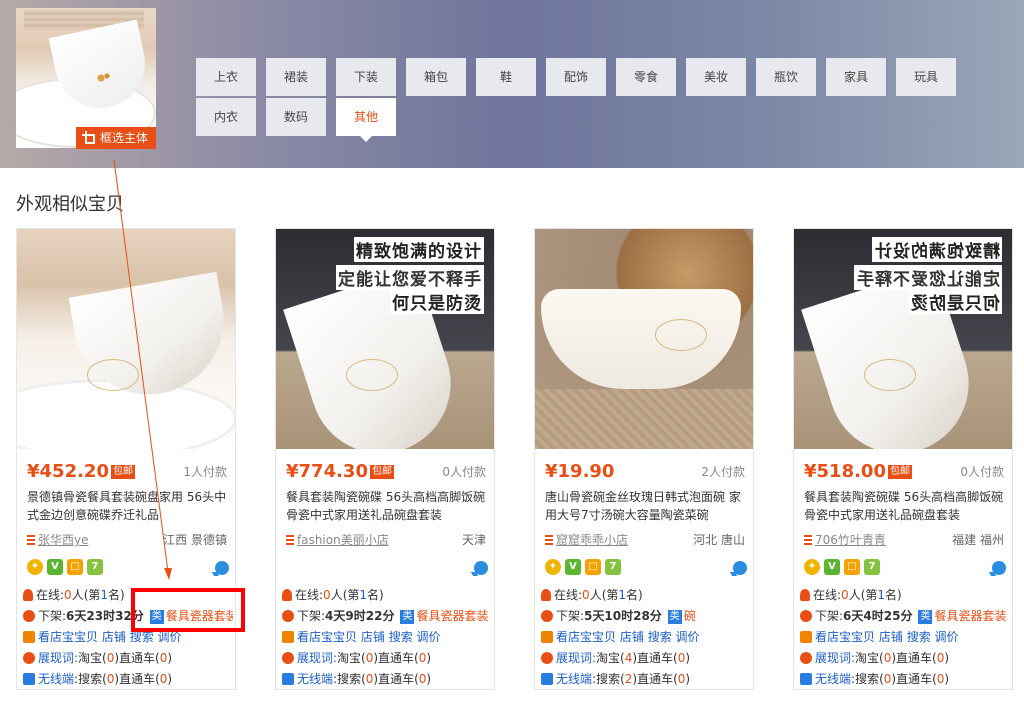 The image size is (1024, 713). Describe the element at coordinates (592, 540) in the screenshot. I see `shop-link: 窟窟乖乖小店` at that location.